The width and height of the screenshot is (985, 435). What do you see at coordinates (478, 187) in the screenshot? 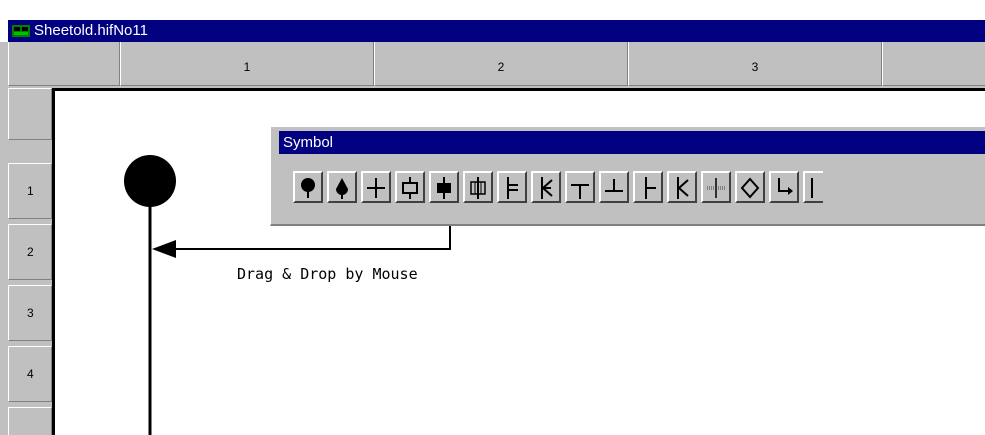
I see `double-connector-icon` at bounding box center [478, 187].